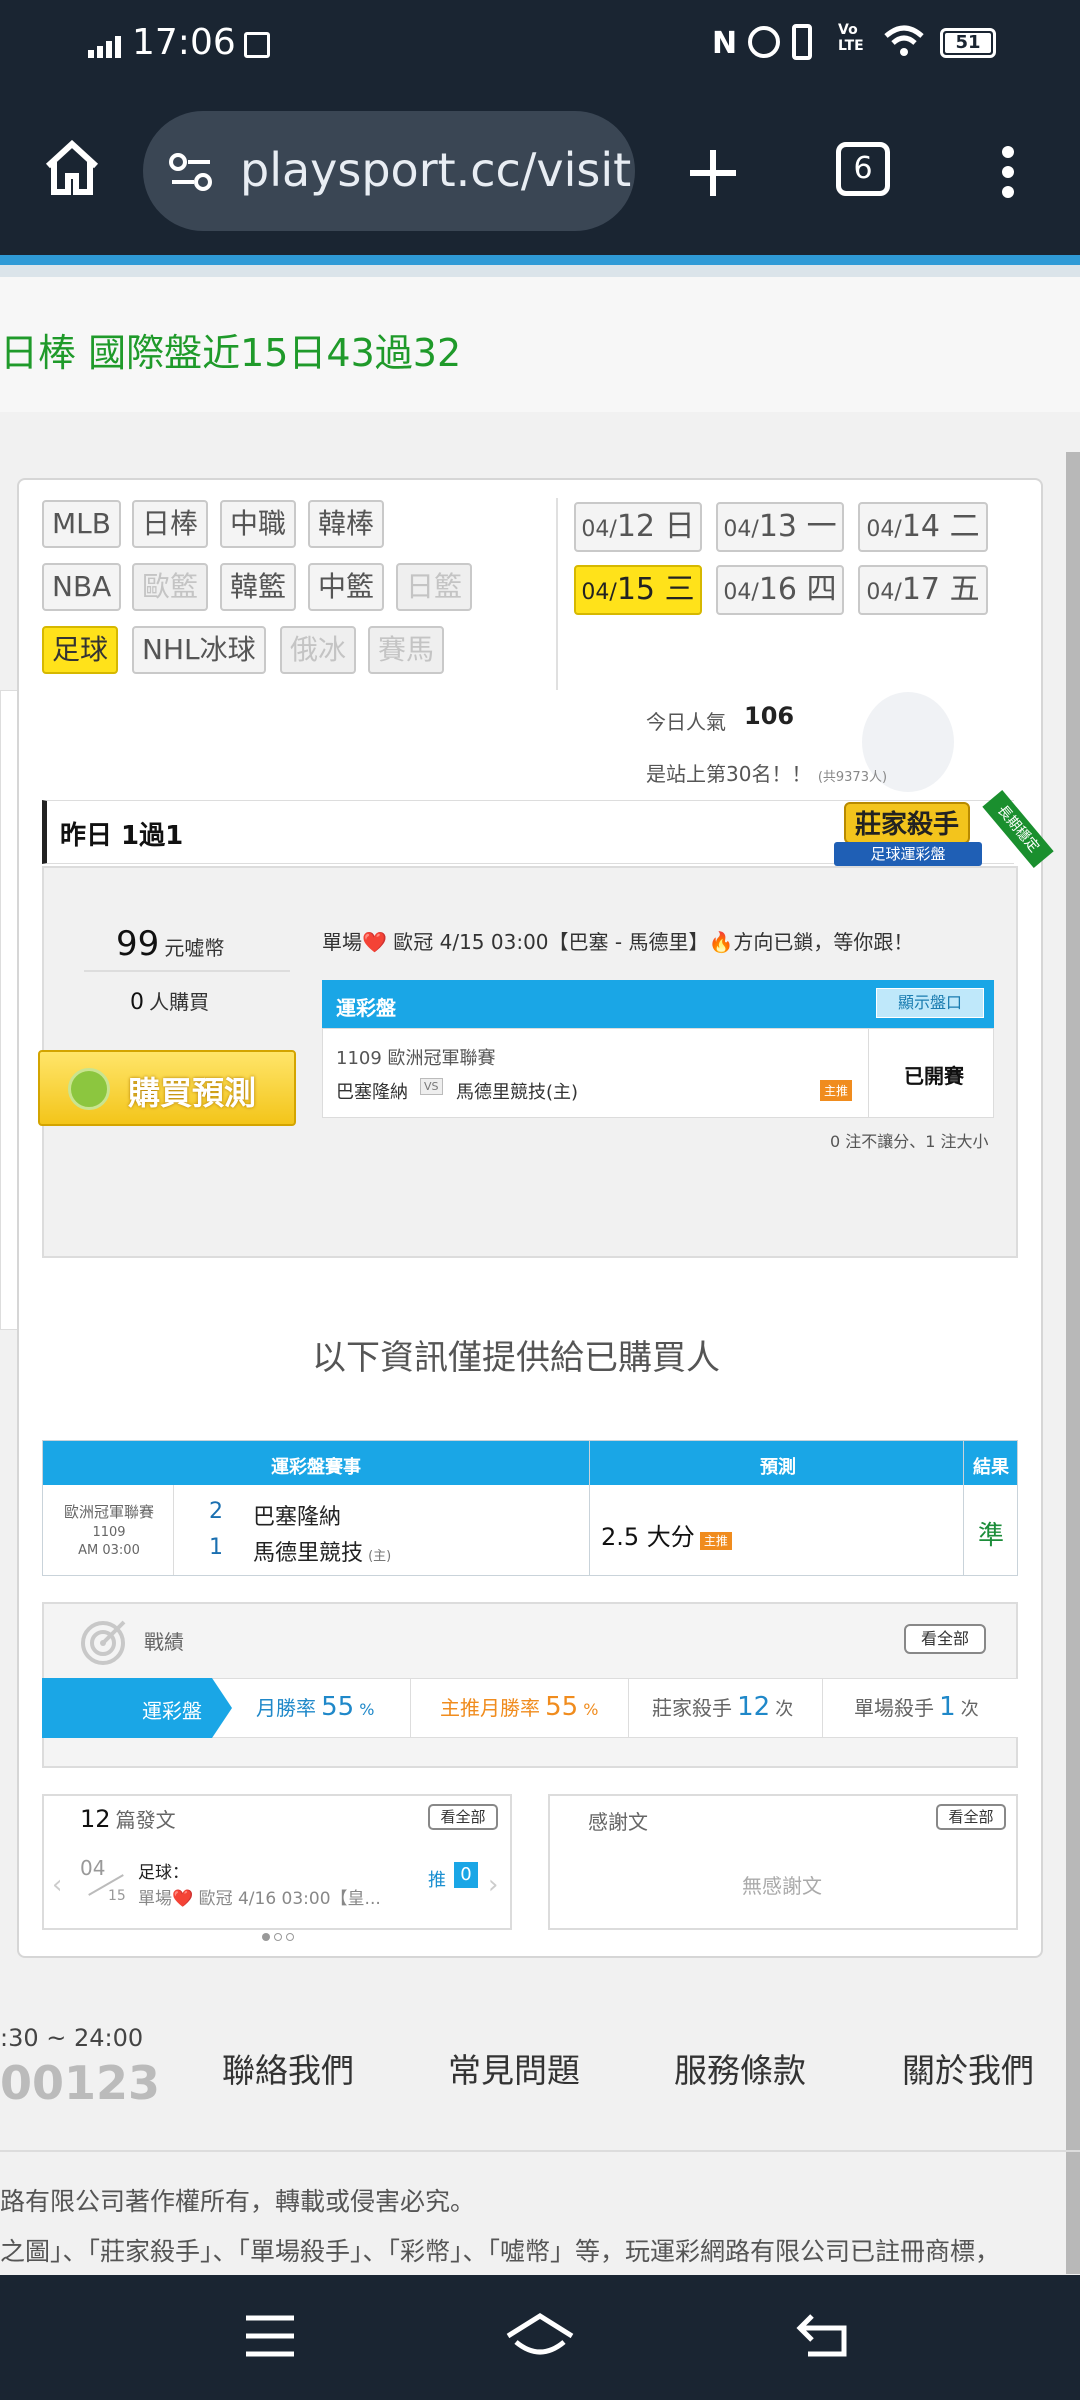  I want to click on header-event: 運彩盤賽事, so click(316, 1467).